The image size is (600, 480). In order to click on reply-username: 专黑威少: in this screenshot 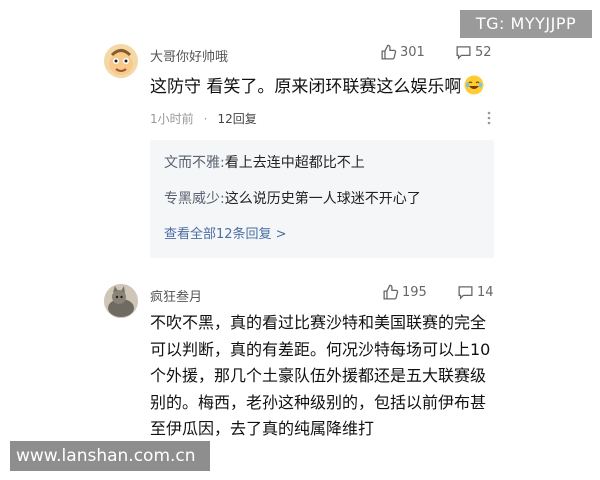, I will do `click(194, 199)`.